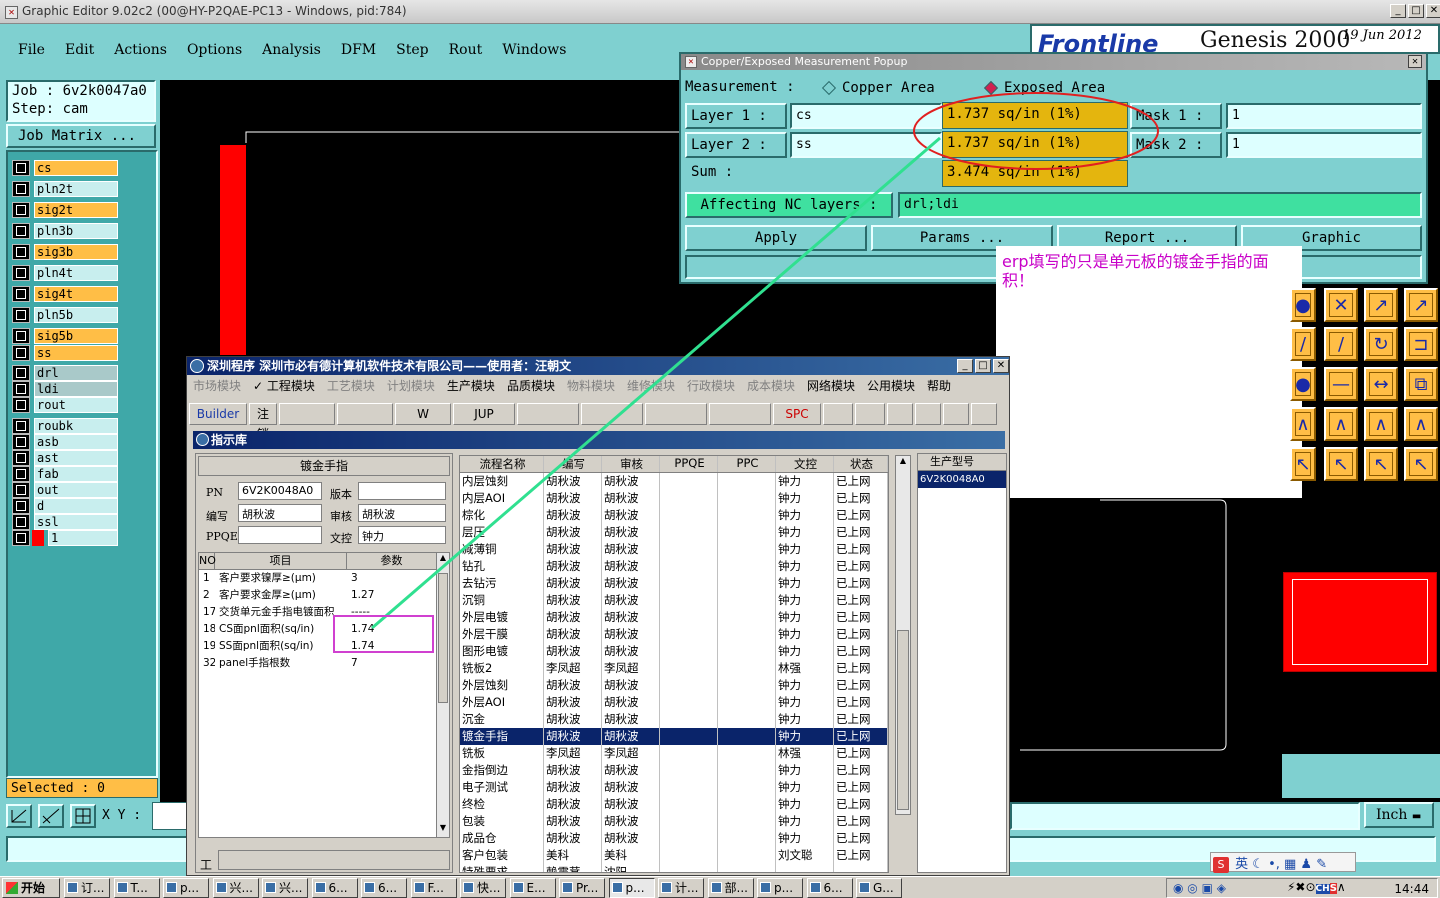 The width and height of the screenshot is (1440, 898). I want to click on erp-tool-button: 注销, so click(263, 422).